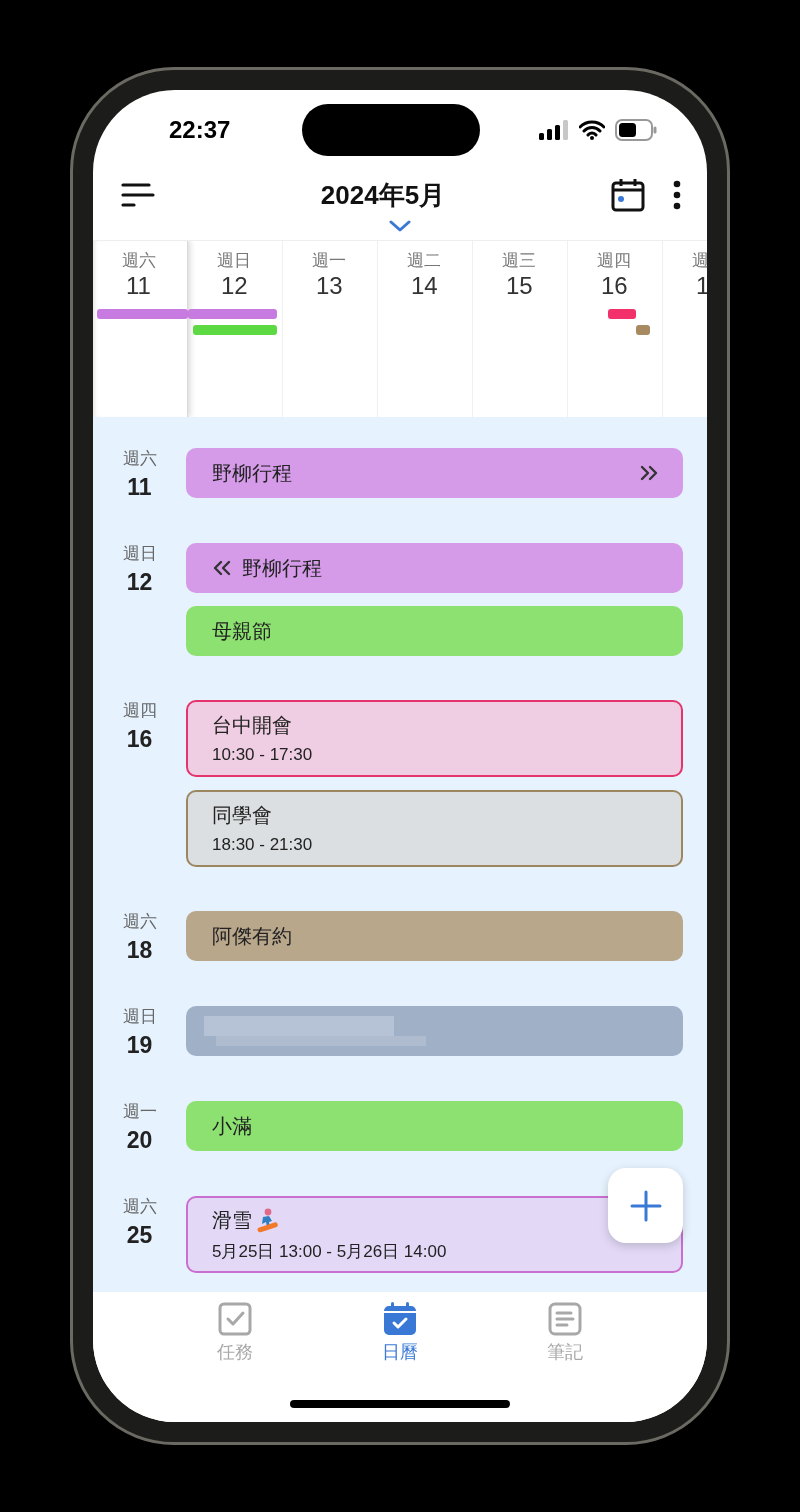 Image resolution: width=800 pixels, height=1512 pixels. Describe the element at coordinates (519, 287) in the screenshot. I see `date-number: 15` at that location.